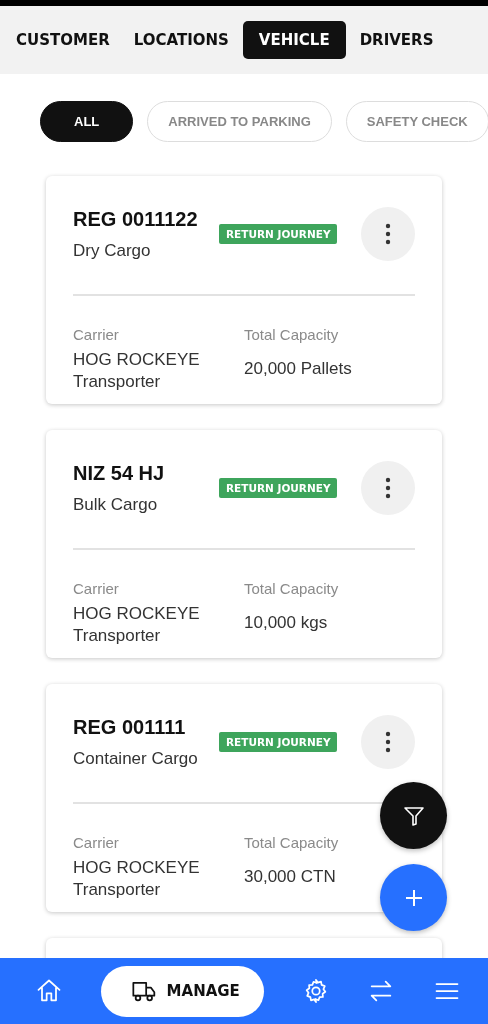 Image resolution: width=488 pixels, height=1024 pixels. Describe the element at coordinates (119, 473) in the screenshot. I see `registration-number: NIZ 54 HJ` at that location.